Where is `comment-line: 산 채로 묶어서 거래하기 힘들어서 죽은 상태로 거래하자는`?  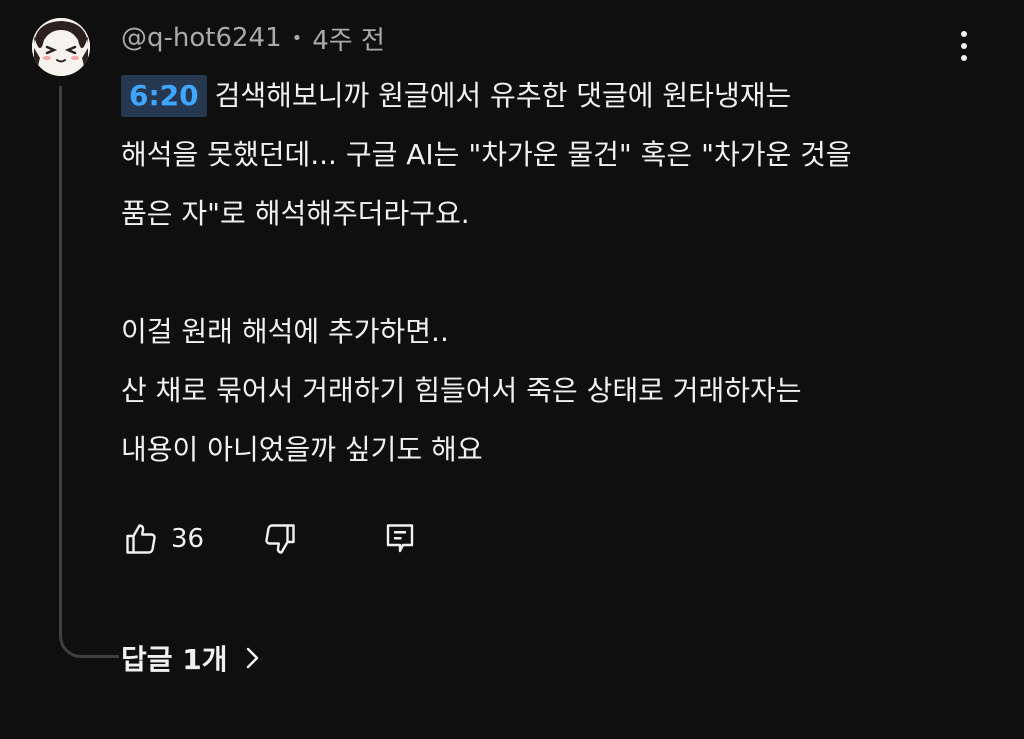 comment-line: 산 채로 묶어서 거래하기 힘들어서 죽은 상태로 거래하자는 is located at coordinates (461, 390).